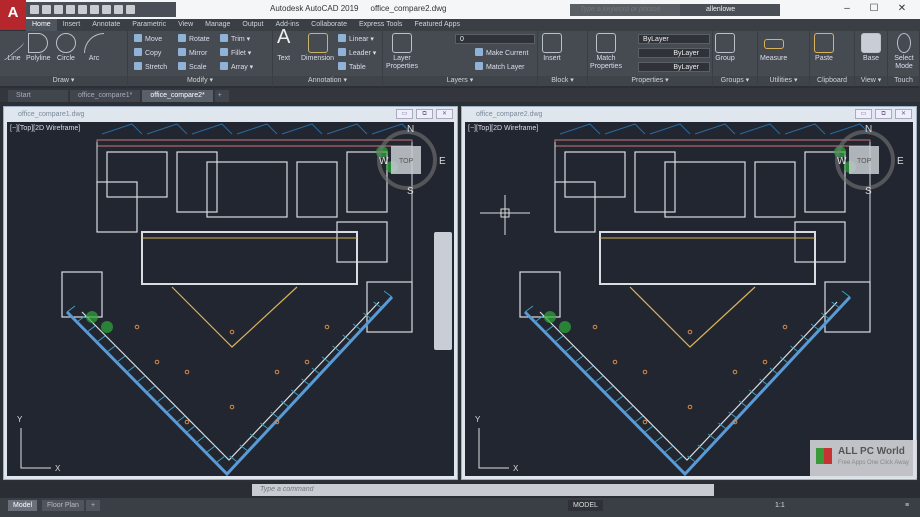 The width and height of the screenshot is (920, 517). What do you see at coordinates (900, 161) in the screenshot?
I see `viewcube-e-label: E` at bounding box center [900, 161].